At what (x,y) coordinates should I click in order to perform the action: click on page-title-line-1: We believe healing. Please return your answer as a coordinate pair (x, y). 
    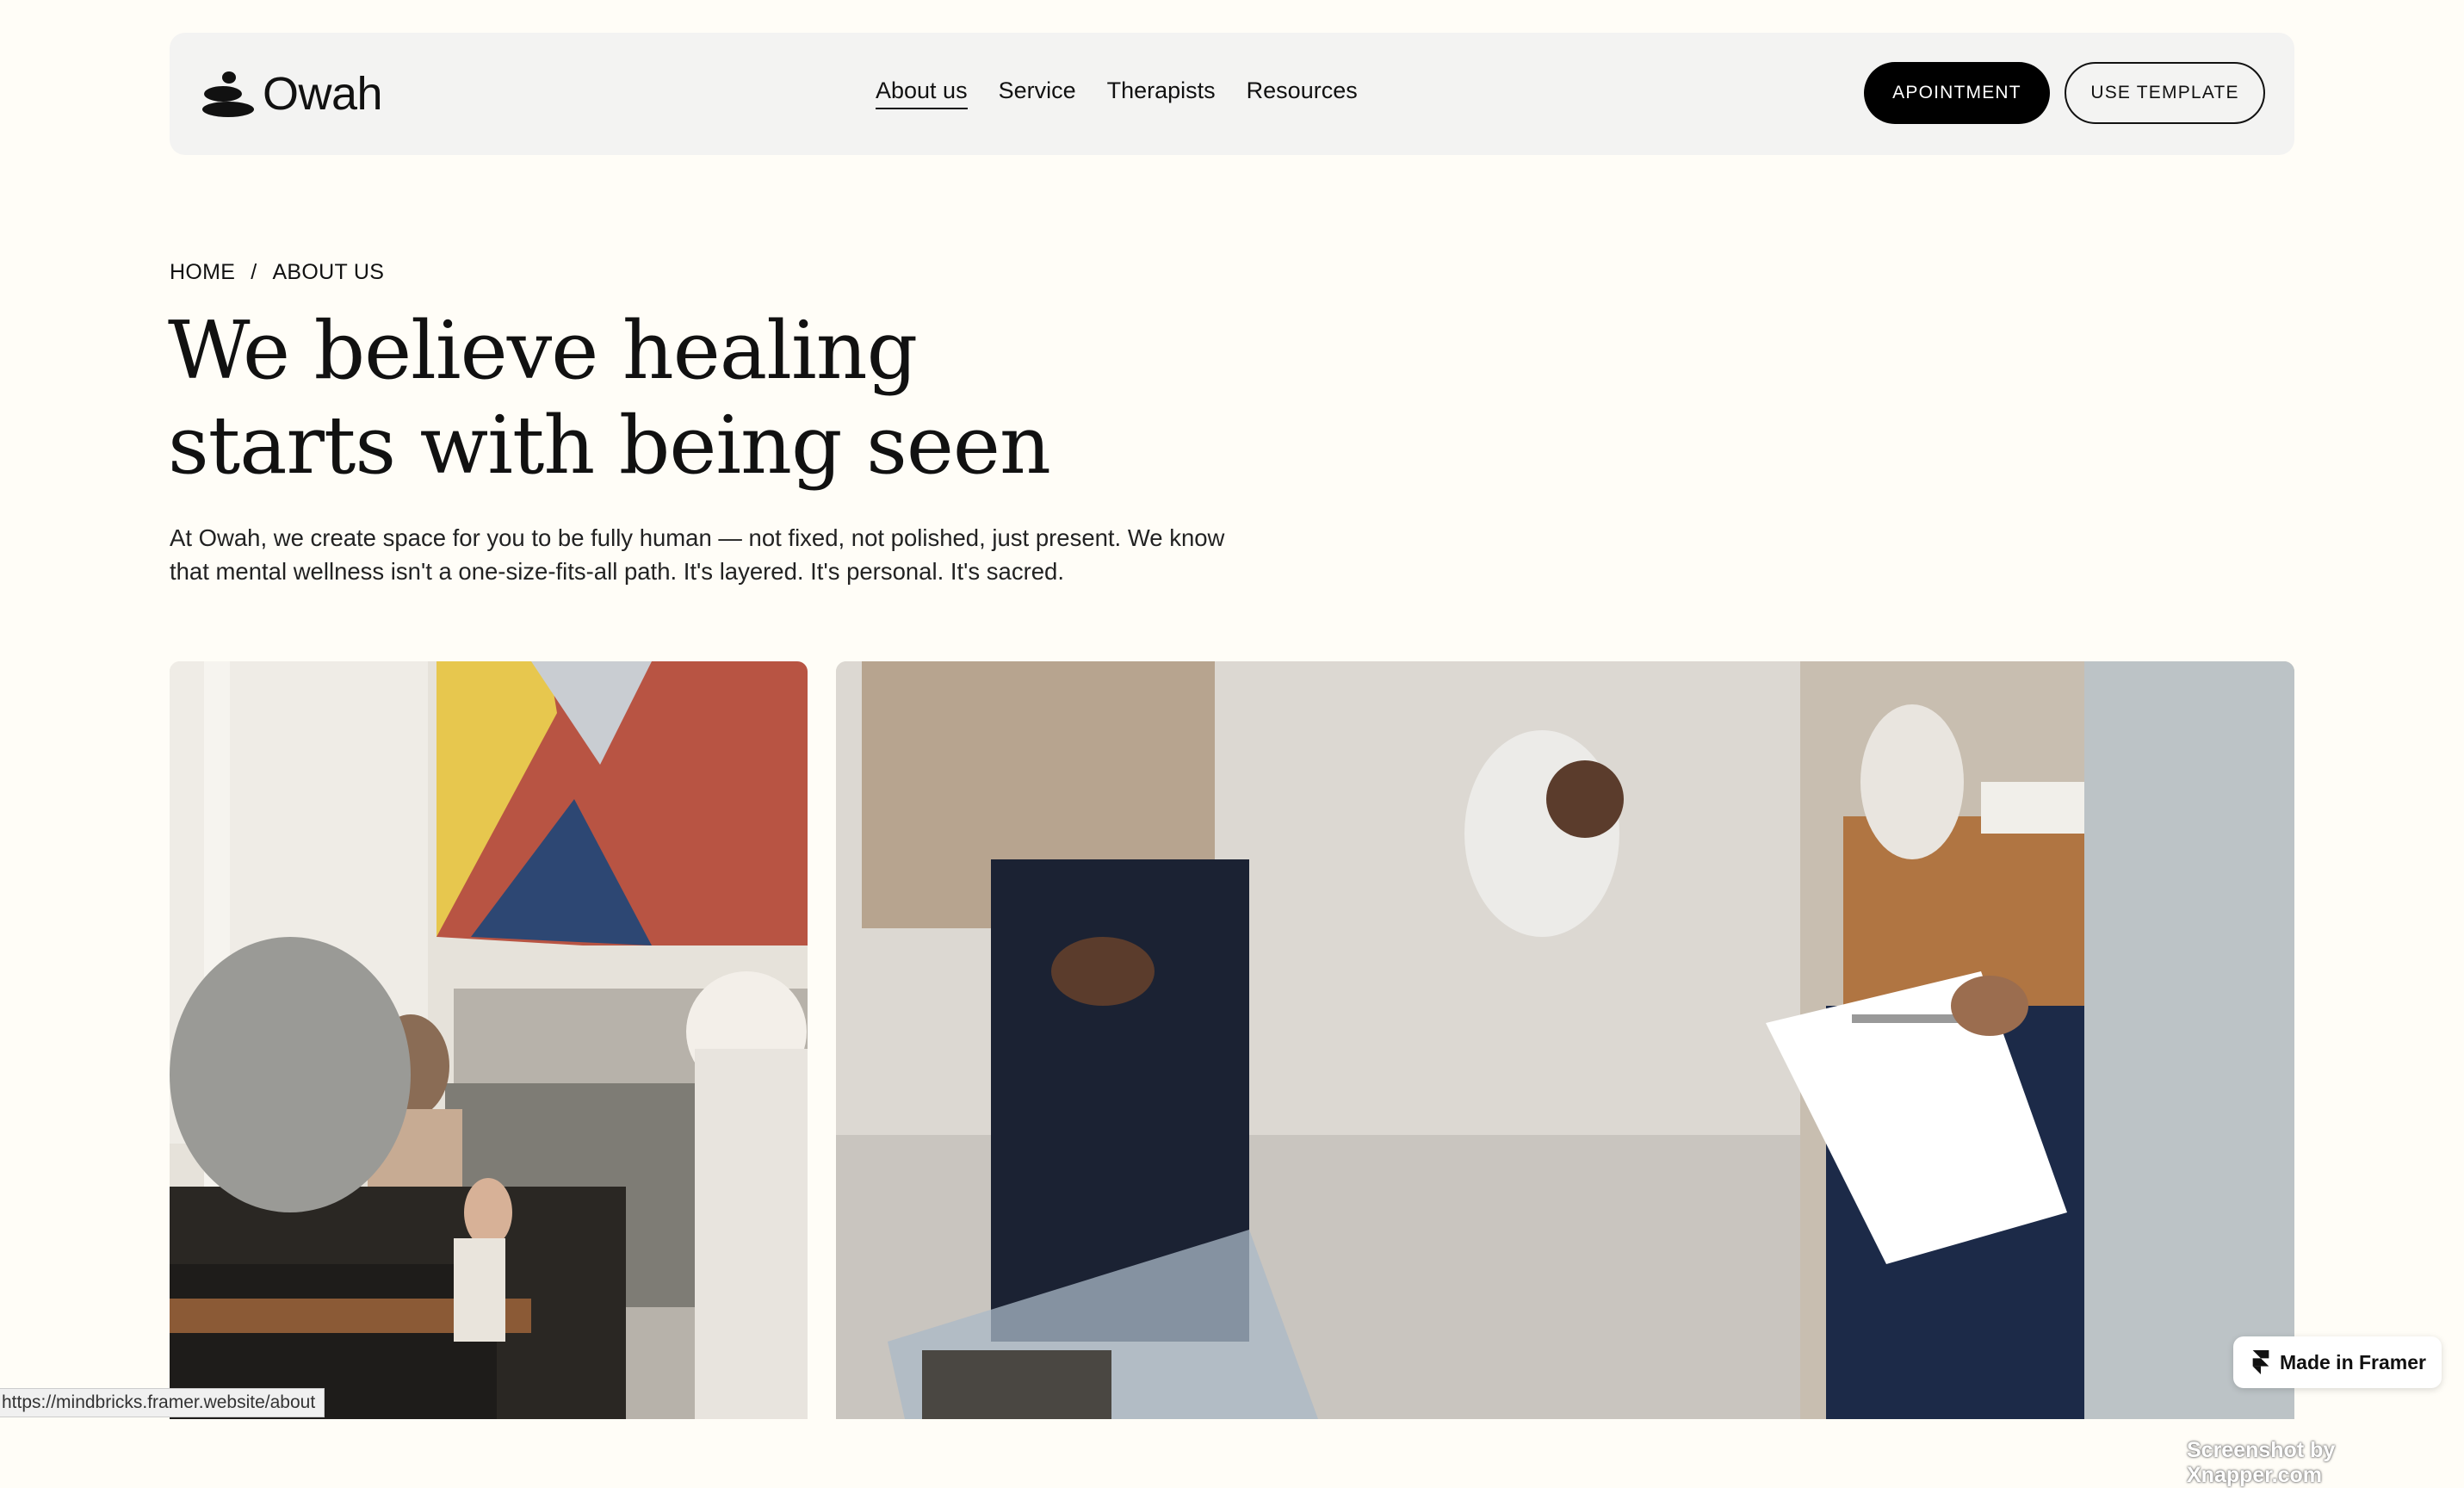
    Looking at the image, I should click on (543, 351).